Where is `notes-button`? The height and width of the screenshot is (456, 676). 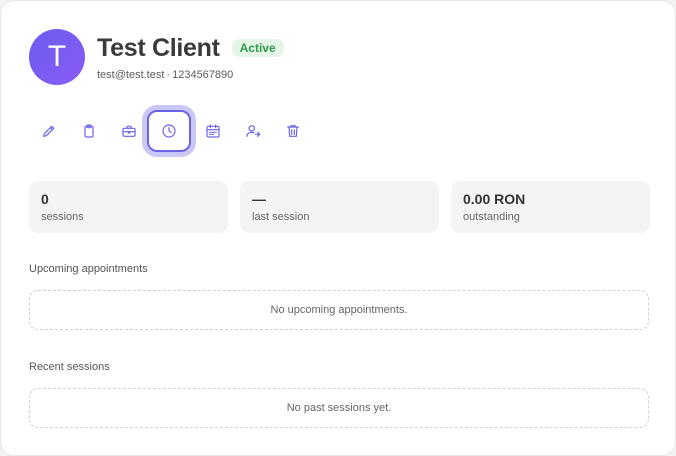
notes-button is located at coordinates (89, 131).